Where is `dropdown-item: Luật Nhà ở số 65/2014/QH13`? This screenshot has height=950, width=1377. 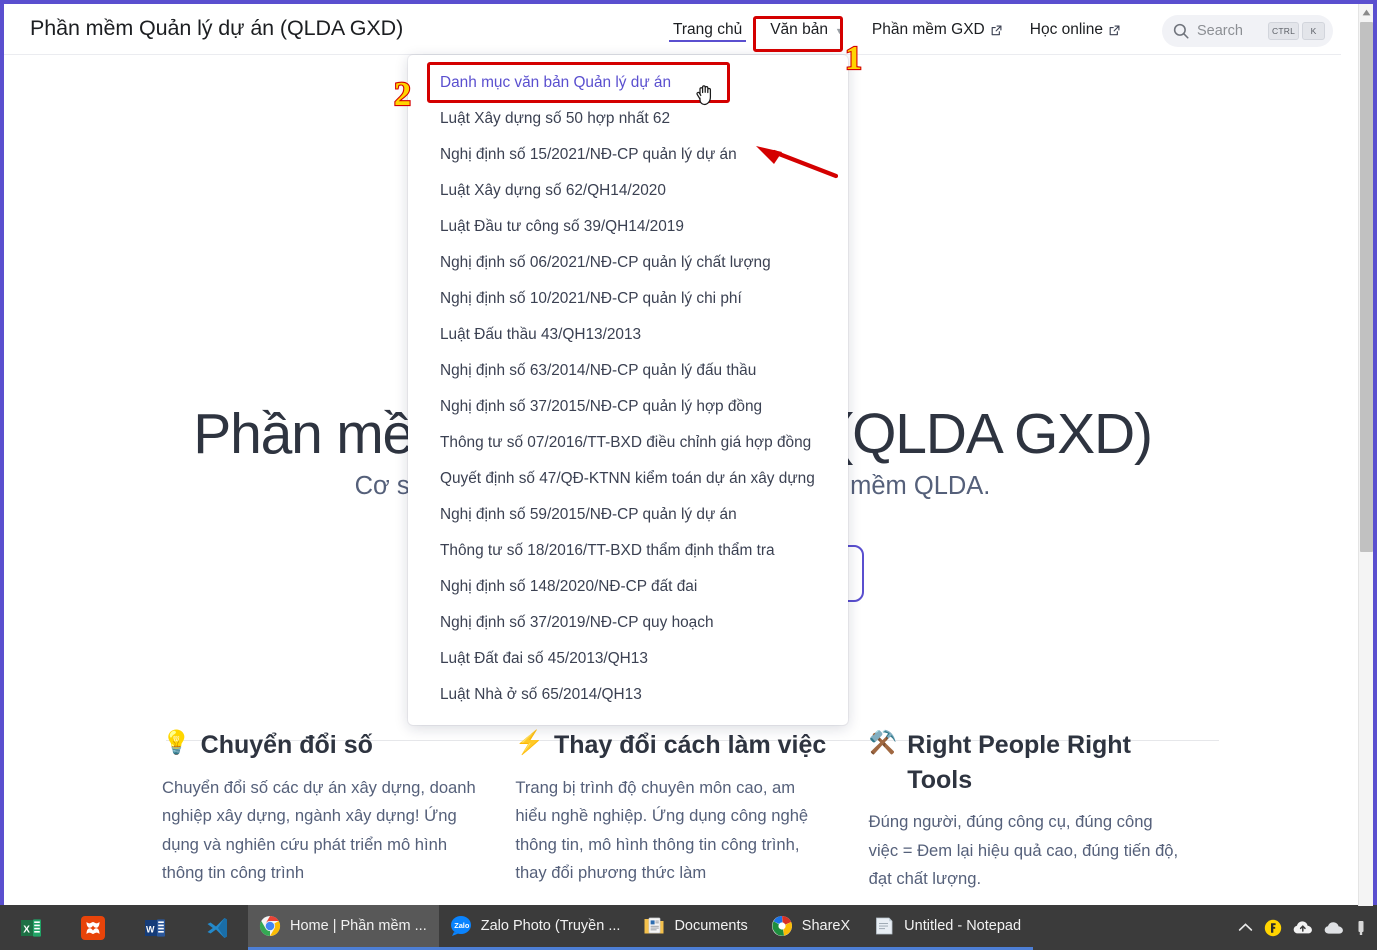
dropdown-item: Luật Nhà ở số 65/2014/QH13 is located at coordinates (628, 695).